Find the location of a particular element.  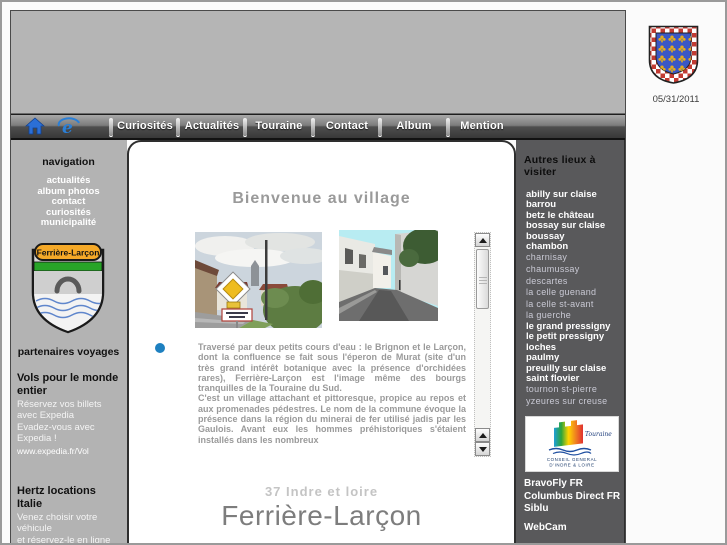

nav-tab-contact: Contact is located at coordinates (347, 126).